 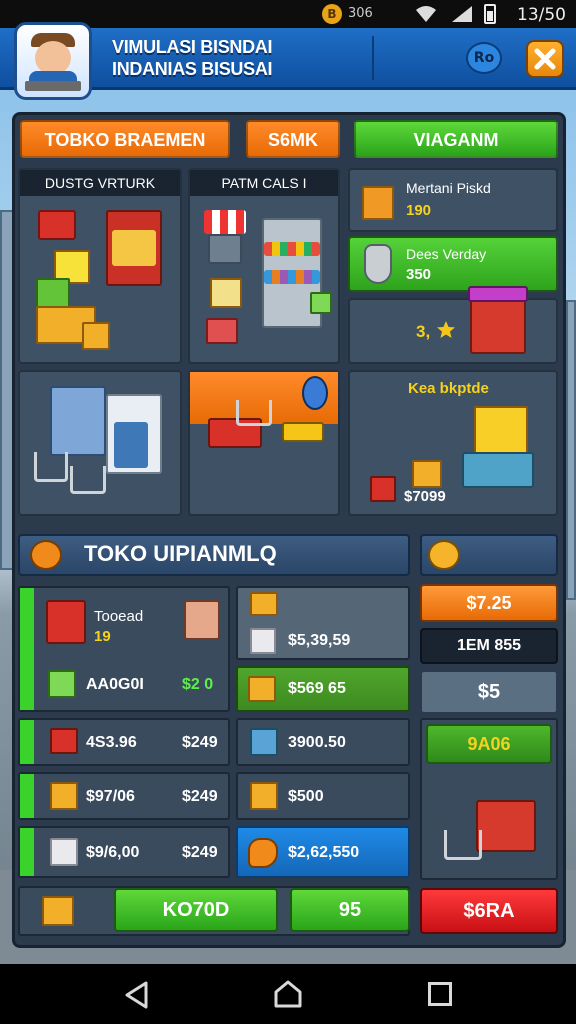 I want to click on close-button, so click(x=545, y=59).